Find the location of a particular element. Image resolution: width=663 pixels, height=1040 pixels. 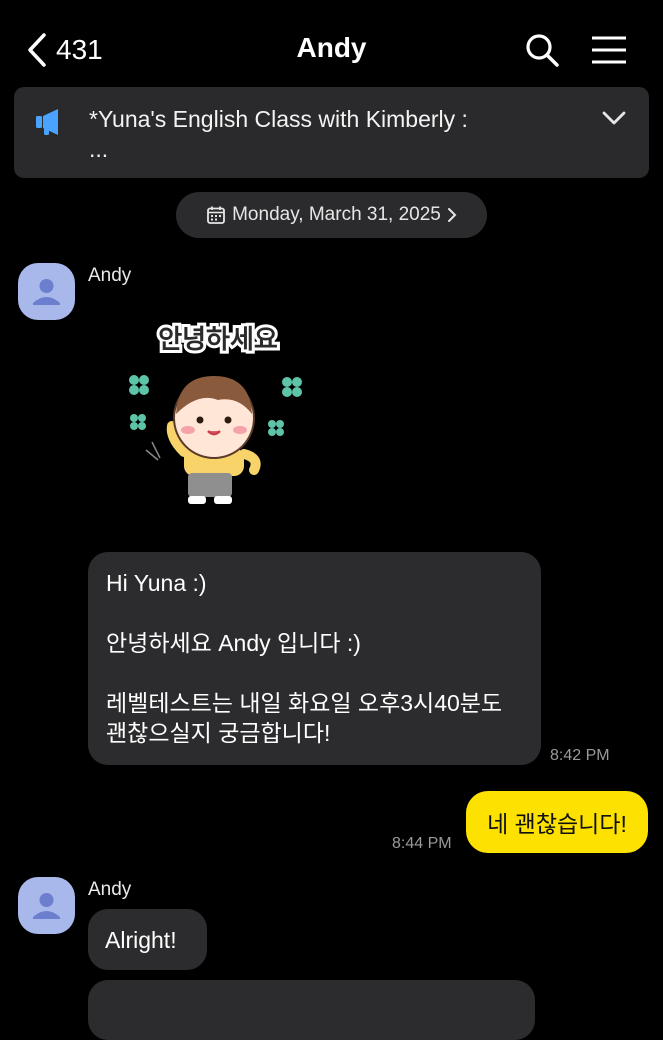

greeting-sticker: 안녕하세요 is located at coordinates (218, 418).